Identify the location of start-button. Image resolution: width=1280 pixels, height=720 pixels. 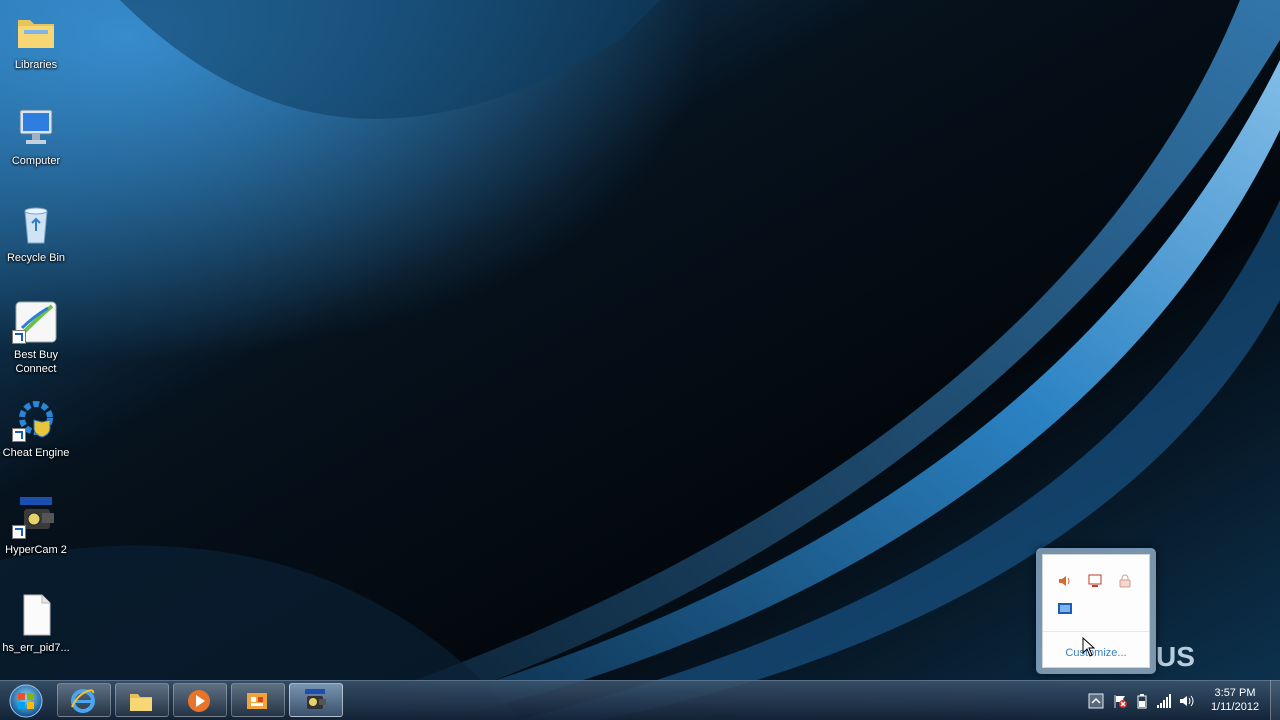
(26, 701).